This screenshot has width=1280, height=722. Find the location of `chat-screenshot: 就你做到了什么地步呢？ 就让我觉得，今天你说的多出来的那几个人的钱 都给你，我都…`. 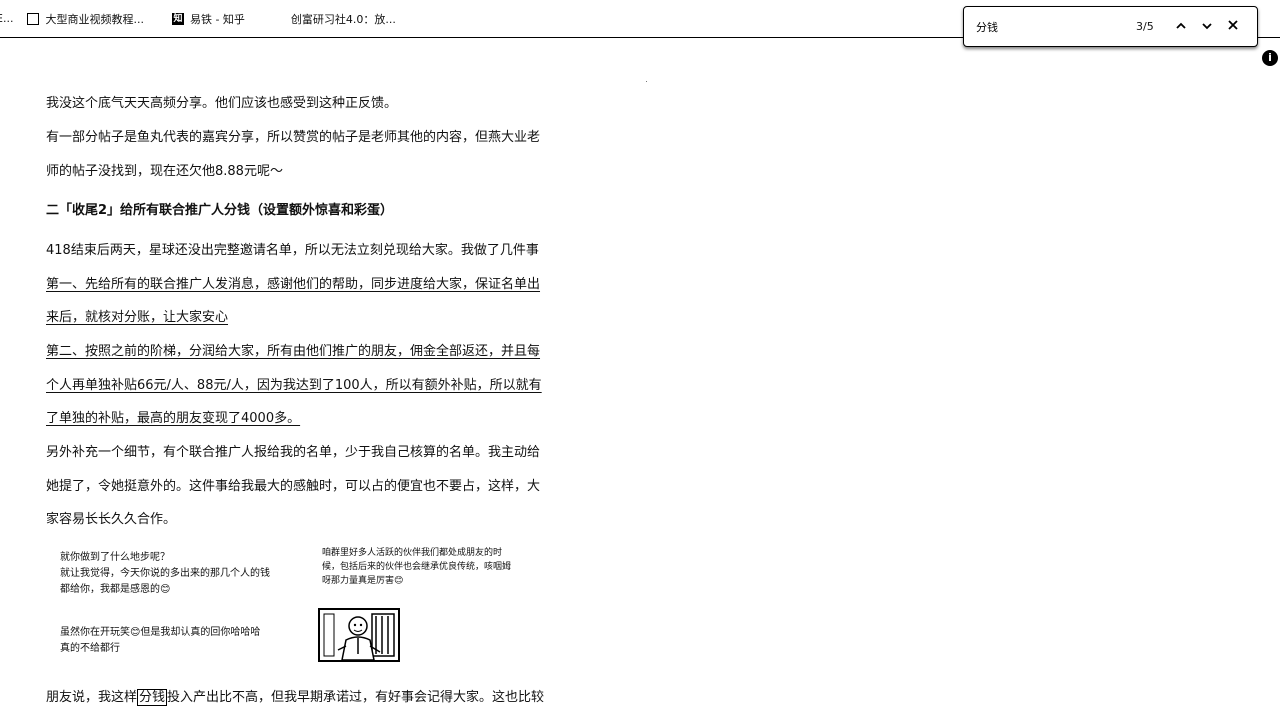

chat-screenshot: 就你做到了什么地步呢？ 就让我觉得，今天你说的多出来的那几个人的钱 都给你，我都… is located at coordinates (294, 606).